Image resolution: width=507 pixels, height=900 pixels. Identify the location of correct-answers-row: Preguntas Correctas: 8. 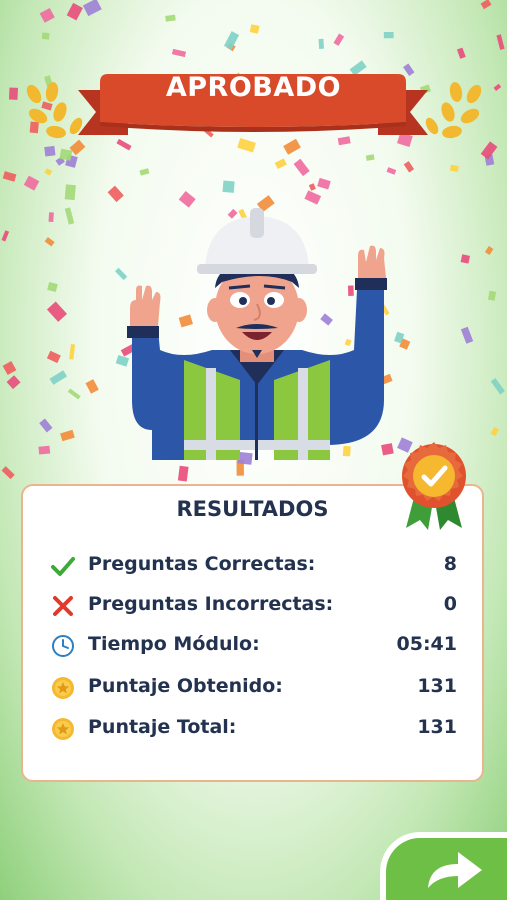
(254, 566).